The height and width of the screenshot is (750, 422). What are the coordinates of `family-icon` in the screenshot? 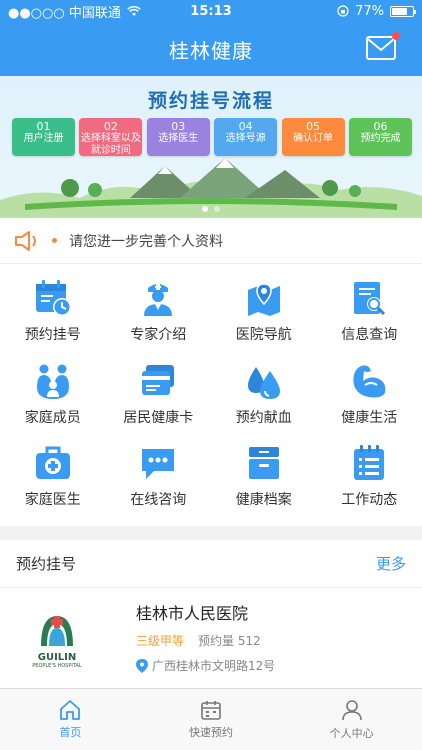 It's located at (52, 381).